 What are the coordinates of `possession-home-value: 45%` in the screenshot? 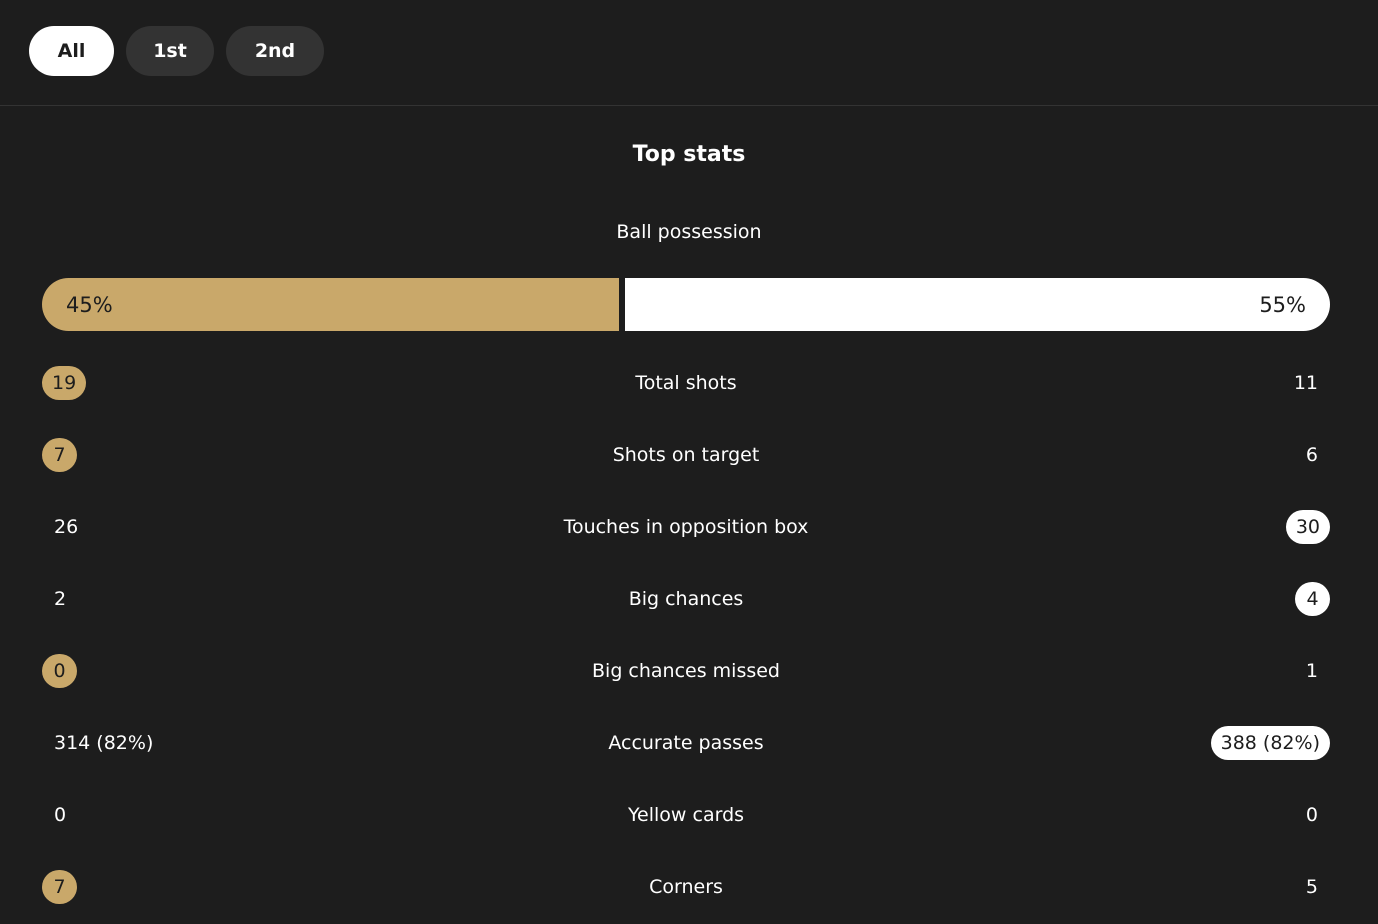 It's located at (89, 304).